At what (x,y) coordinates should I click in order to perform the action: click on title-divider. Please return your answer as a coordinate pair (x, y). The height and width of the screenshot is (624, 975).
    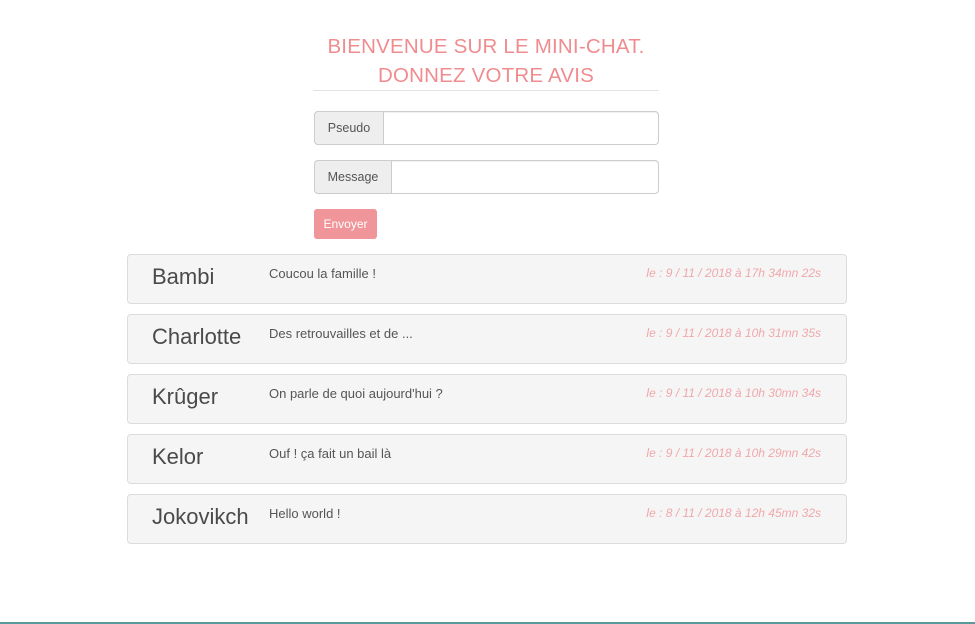
    Looking at the image, I should click on (486, 90).